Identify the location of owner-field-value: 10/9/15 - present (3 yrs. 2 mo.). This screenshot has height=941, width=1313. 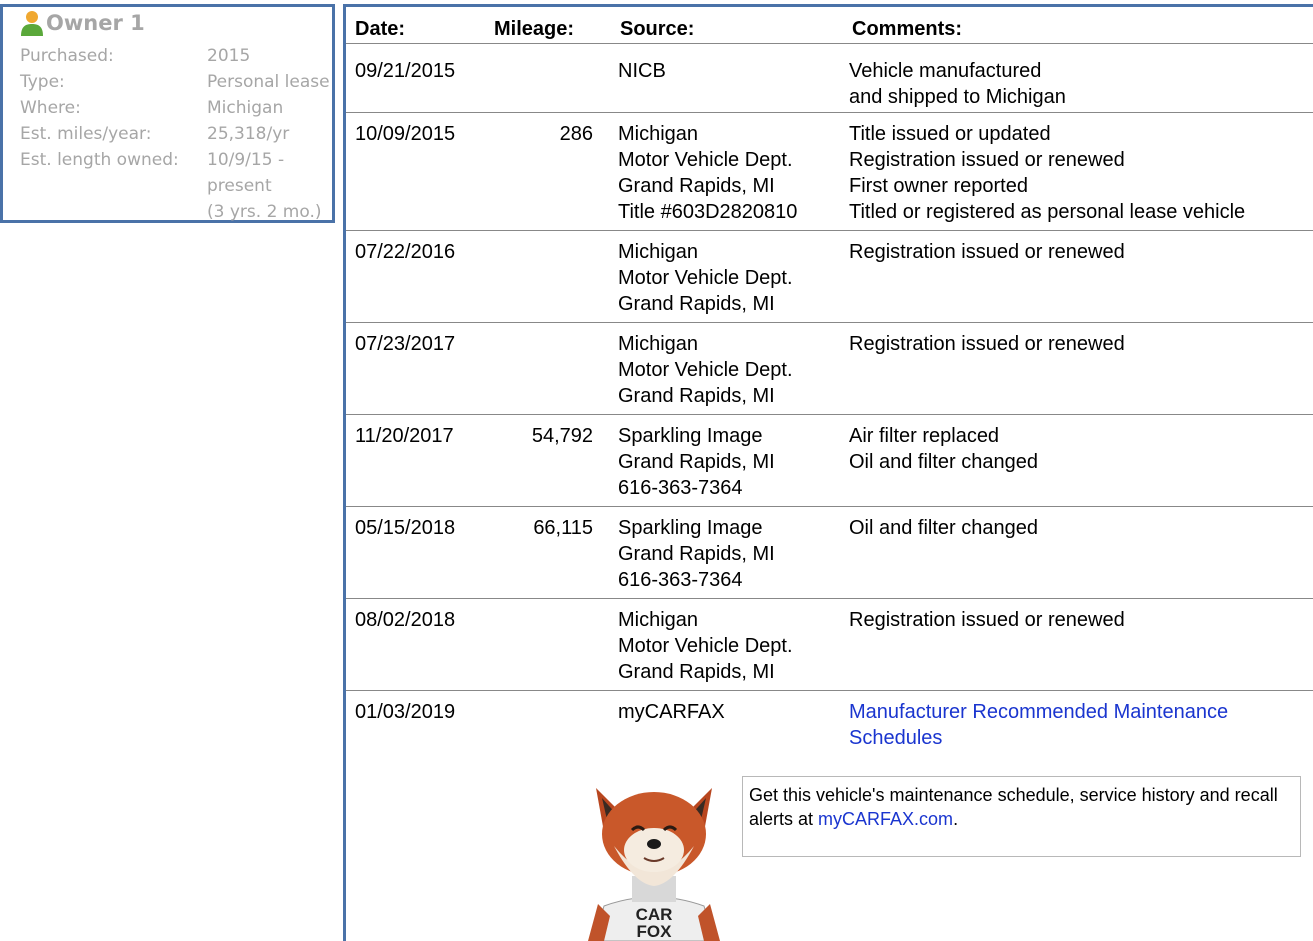
(264, 186).